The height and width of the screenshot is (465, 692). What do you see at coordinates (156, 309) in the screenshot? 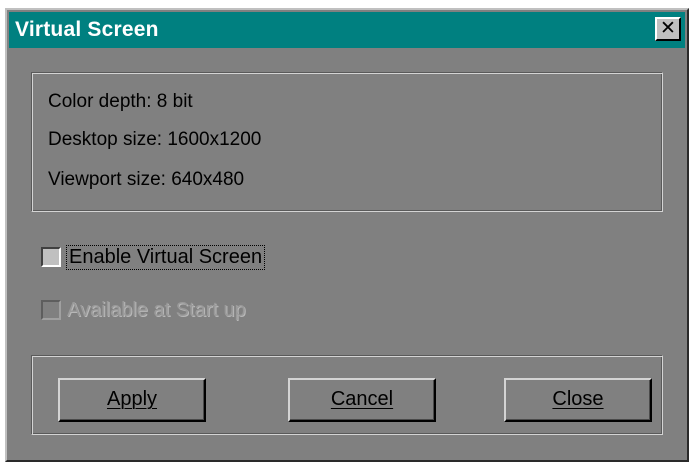
I see `available-at-startup-label: Available at Start up` at bounding box center [156, 309].